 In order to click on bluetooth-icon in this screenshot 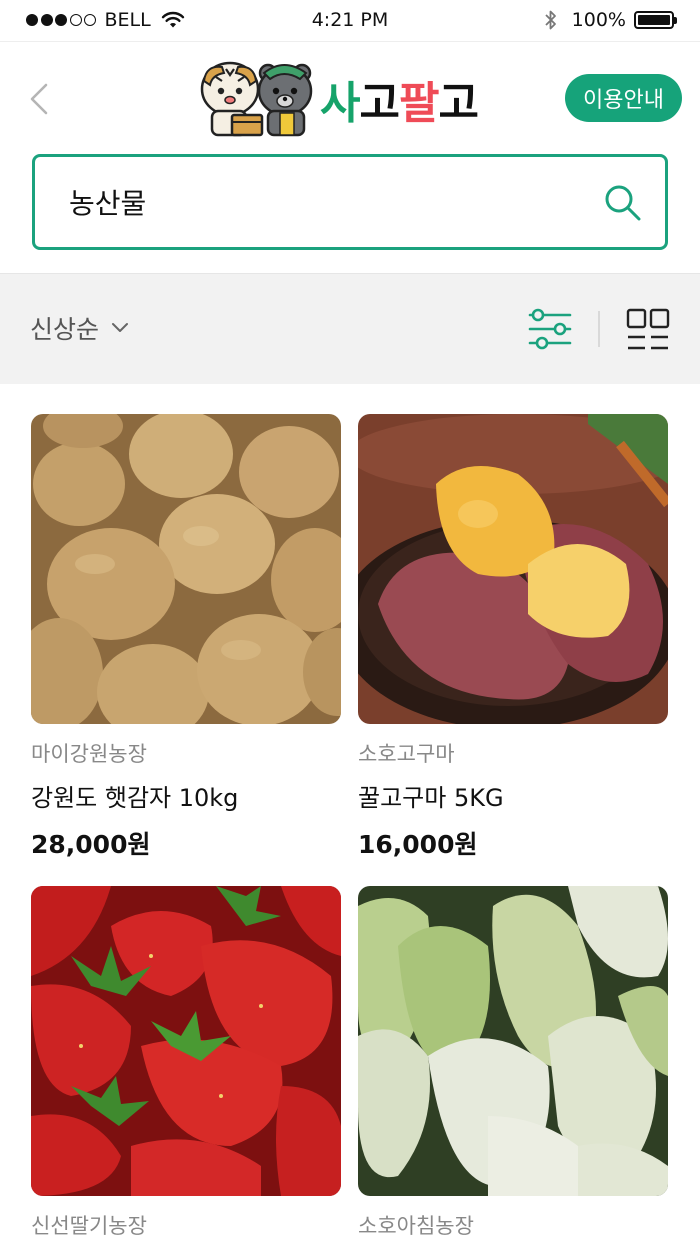, I will do `click(550, 20)`.